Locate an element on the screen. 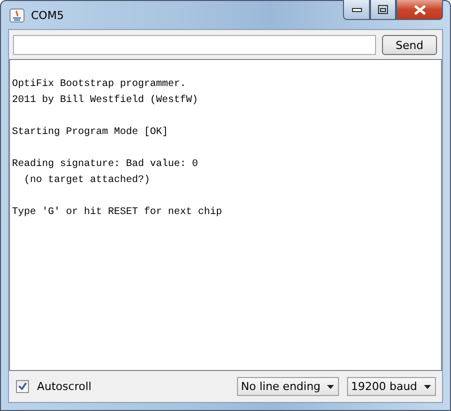 This screenshot has height=411, width=451. baud-rate-dropdown: 19200 baud is located at coordinates (391, 386).